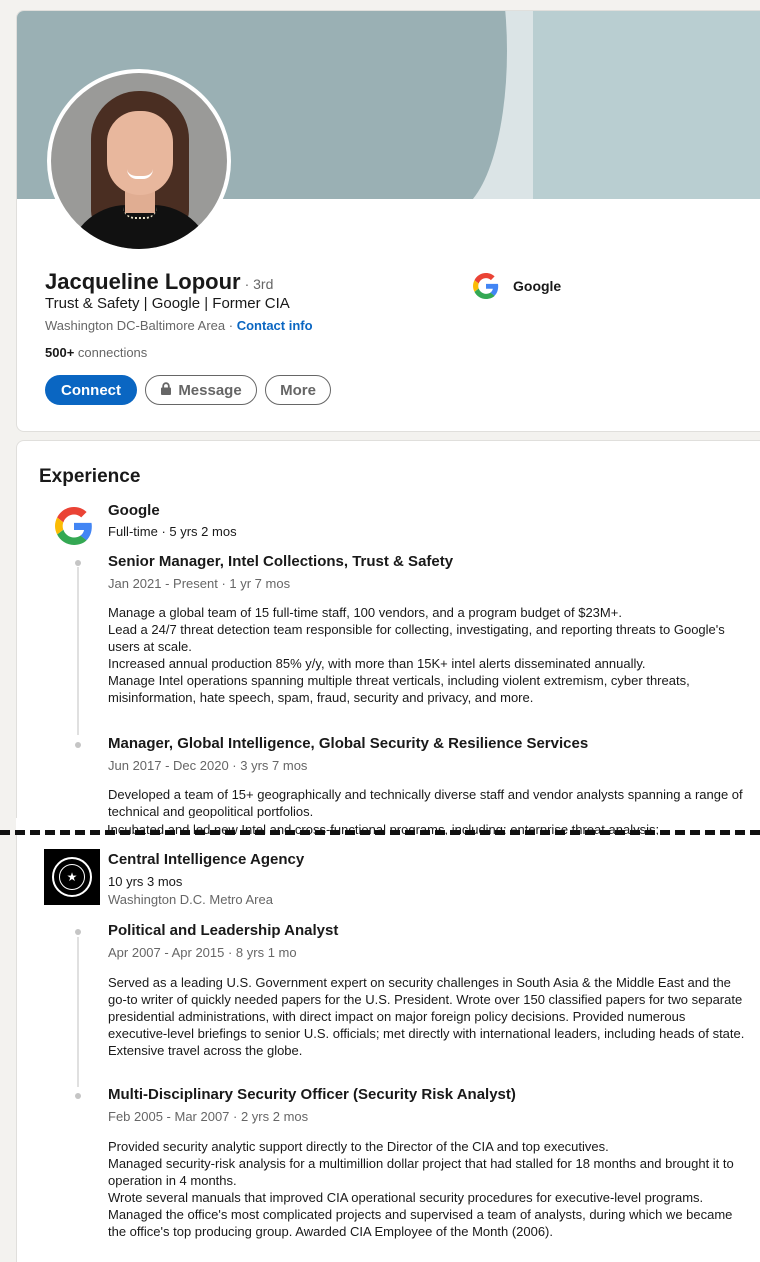 The height and width of the screenshot is (1262, 760). Describe the element at coordinates (202, 952) in the screenshot. I see `role-dates: Apr 2007 - Apr 2015 · 8 yrs 1 mo` at that location.